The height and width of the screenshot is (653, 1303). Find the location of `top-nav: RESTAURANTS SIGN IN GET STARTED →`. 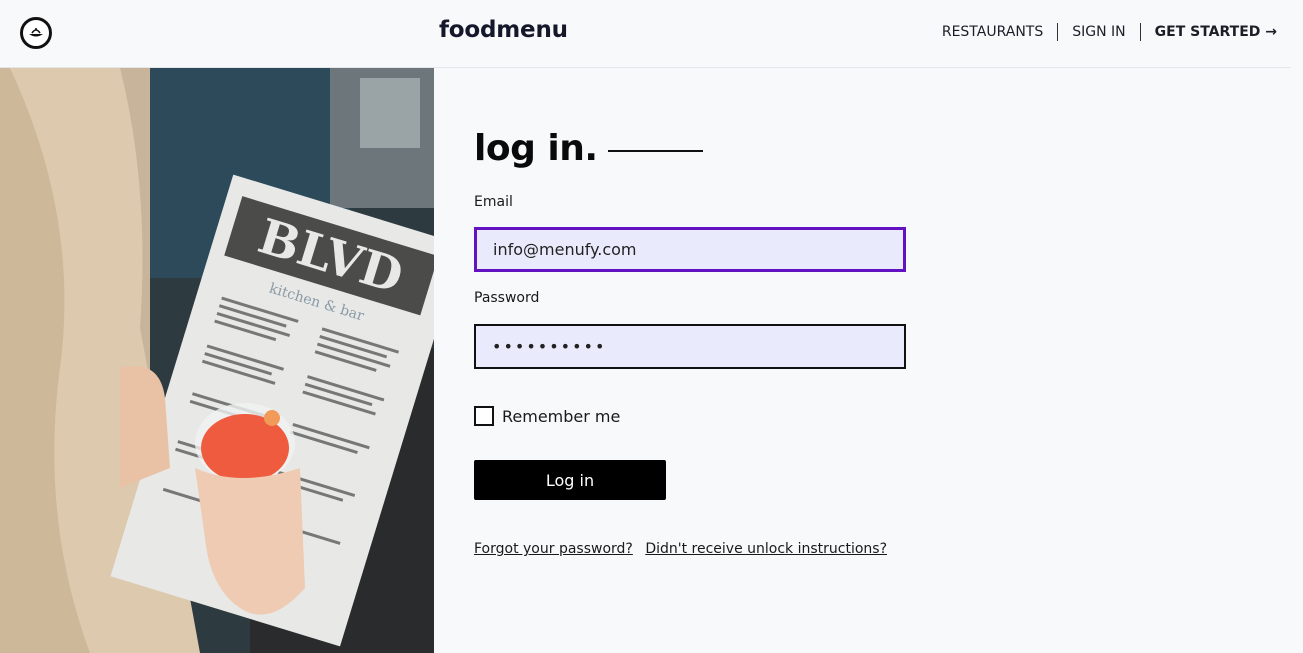

top-nav: RESTAURANTS SIGN IN GET STARTED → is located at coordinates (1109, 32).